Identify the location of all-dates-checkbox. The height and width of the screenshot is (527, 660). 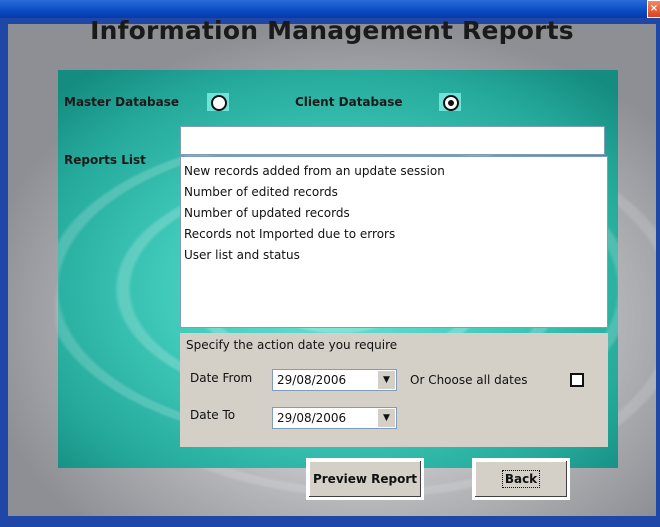
(577, 380).